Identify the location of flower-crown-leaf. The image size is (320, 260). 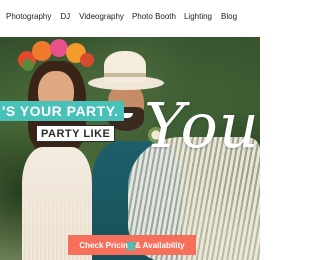
(28, 65).